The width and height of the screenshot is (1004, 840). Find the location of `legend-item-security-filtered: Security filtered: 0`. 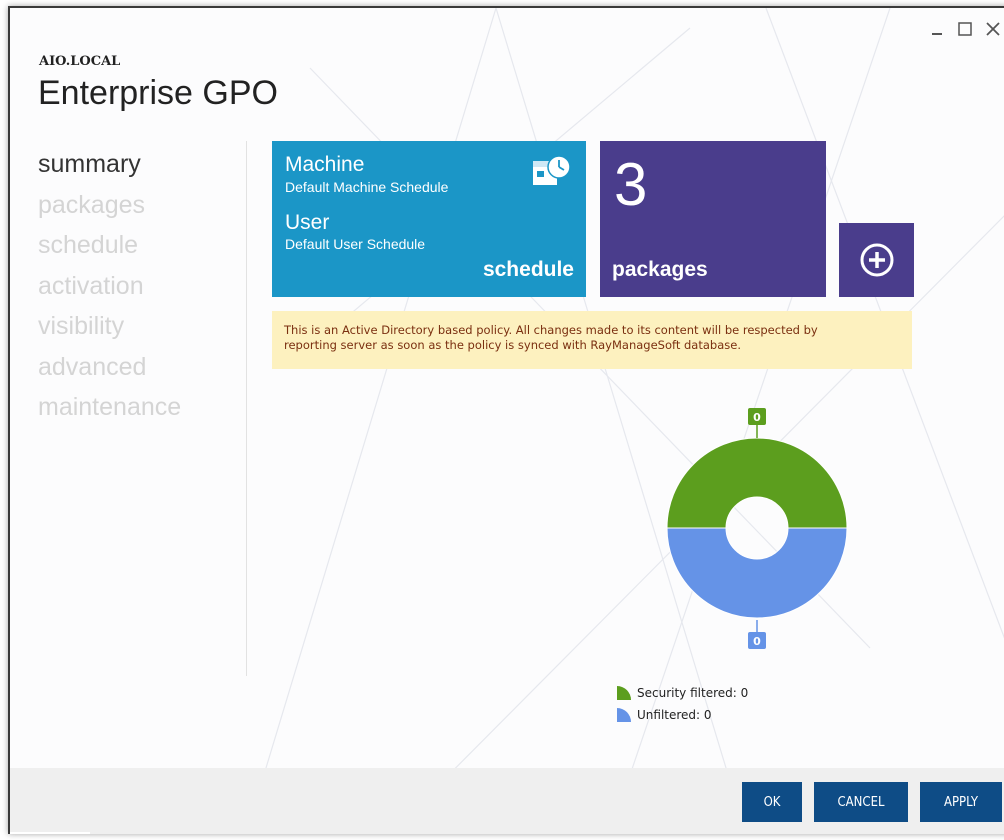

legend-item-security-filtered: Security filtered: 0 is located at coordinates (682, 693).